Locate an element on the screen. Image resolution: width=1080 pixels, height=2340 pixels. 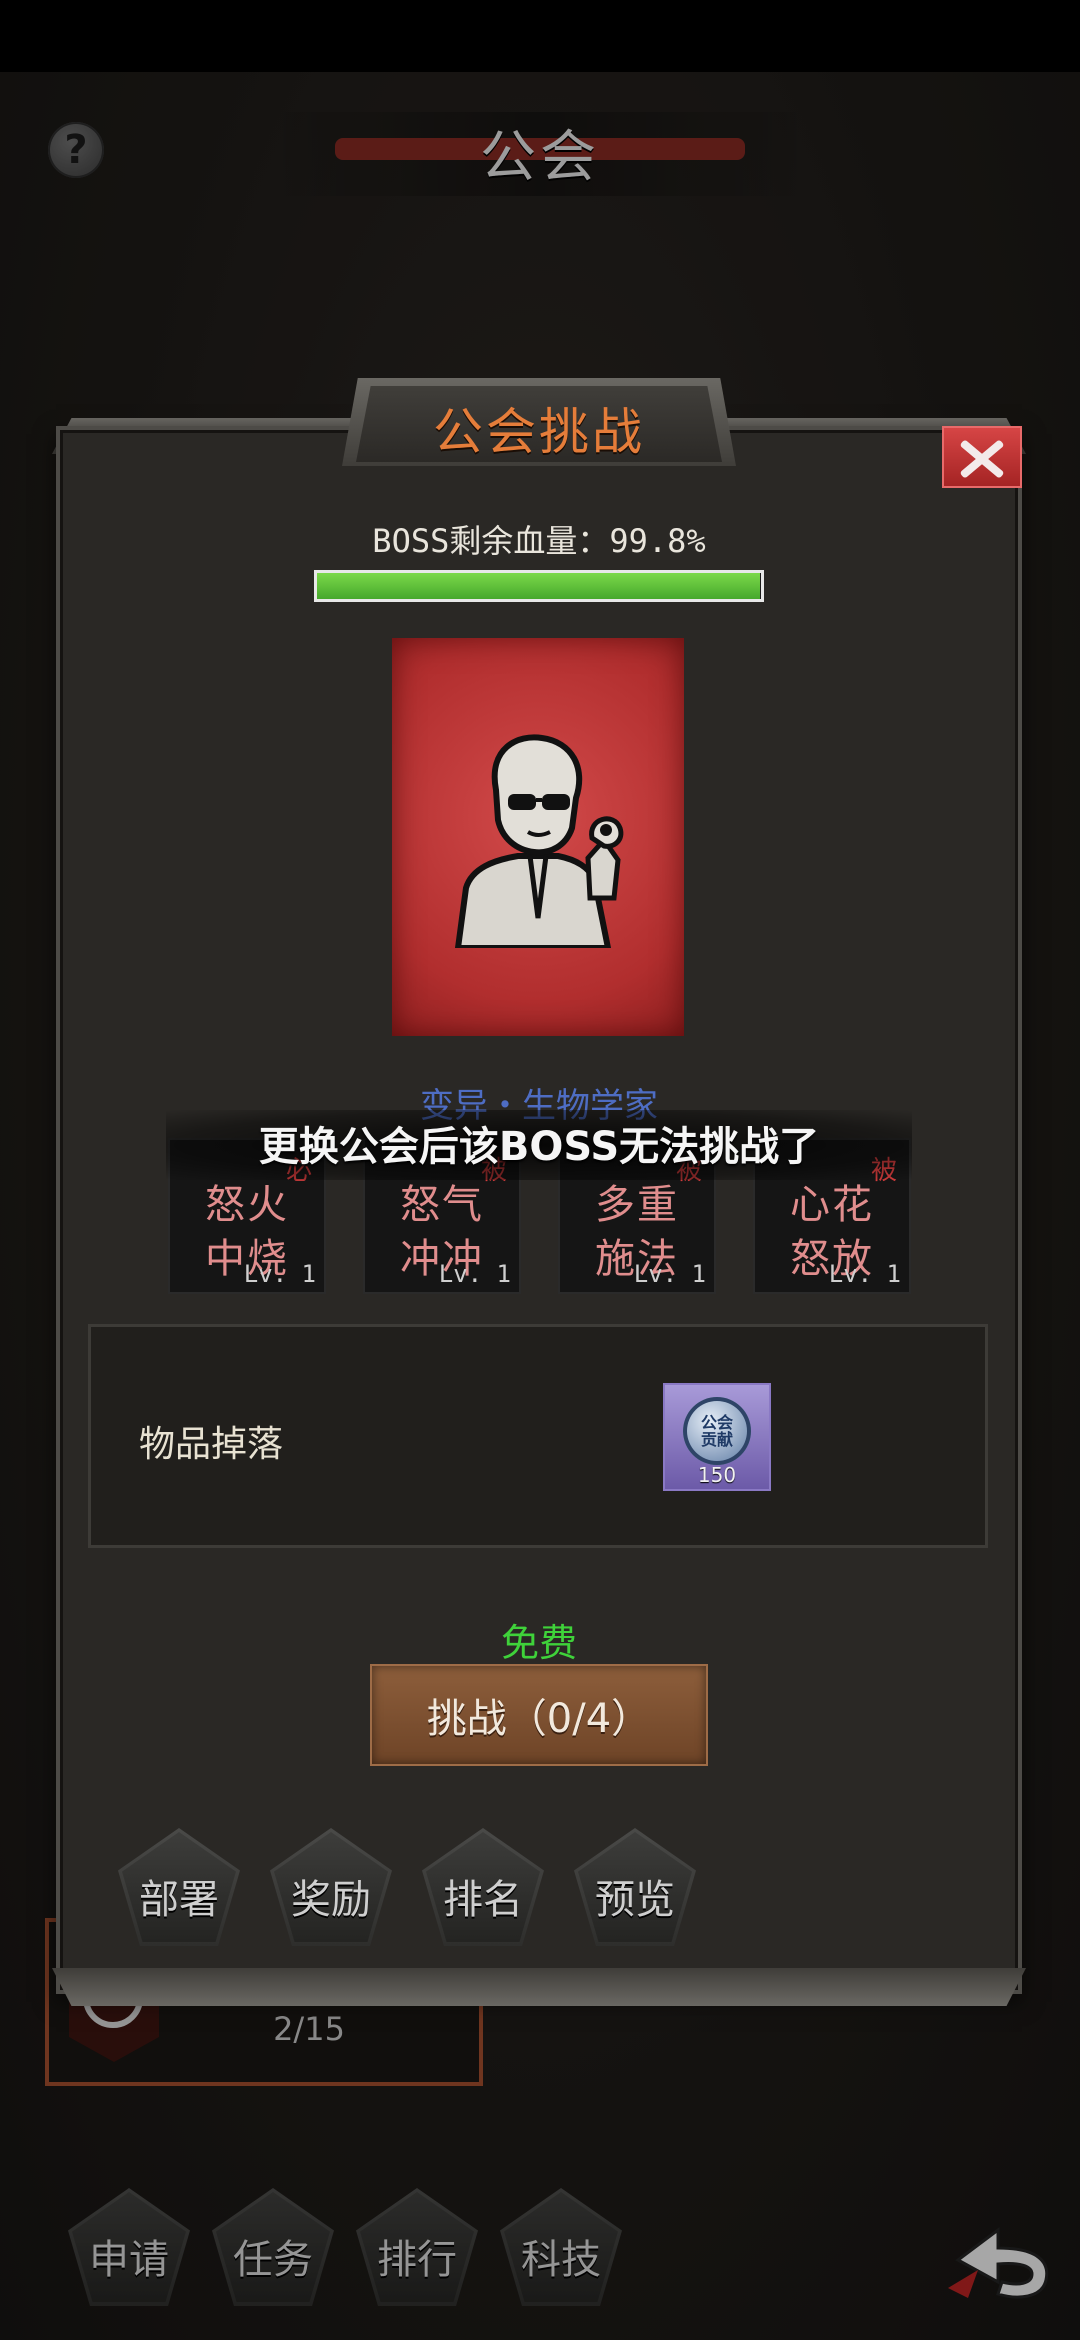
guild-contribution-coin-icon: 公会贡献 is located at coordinates (717, 1431).